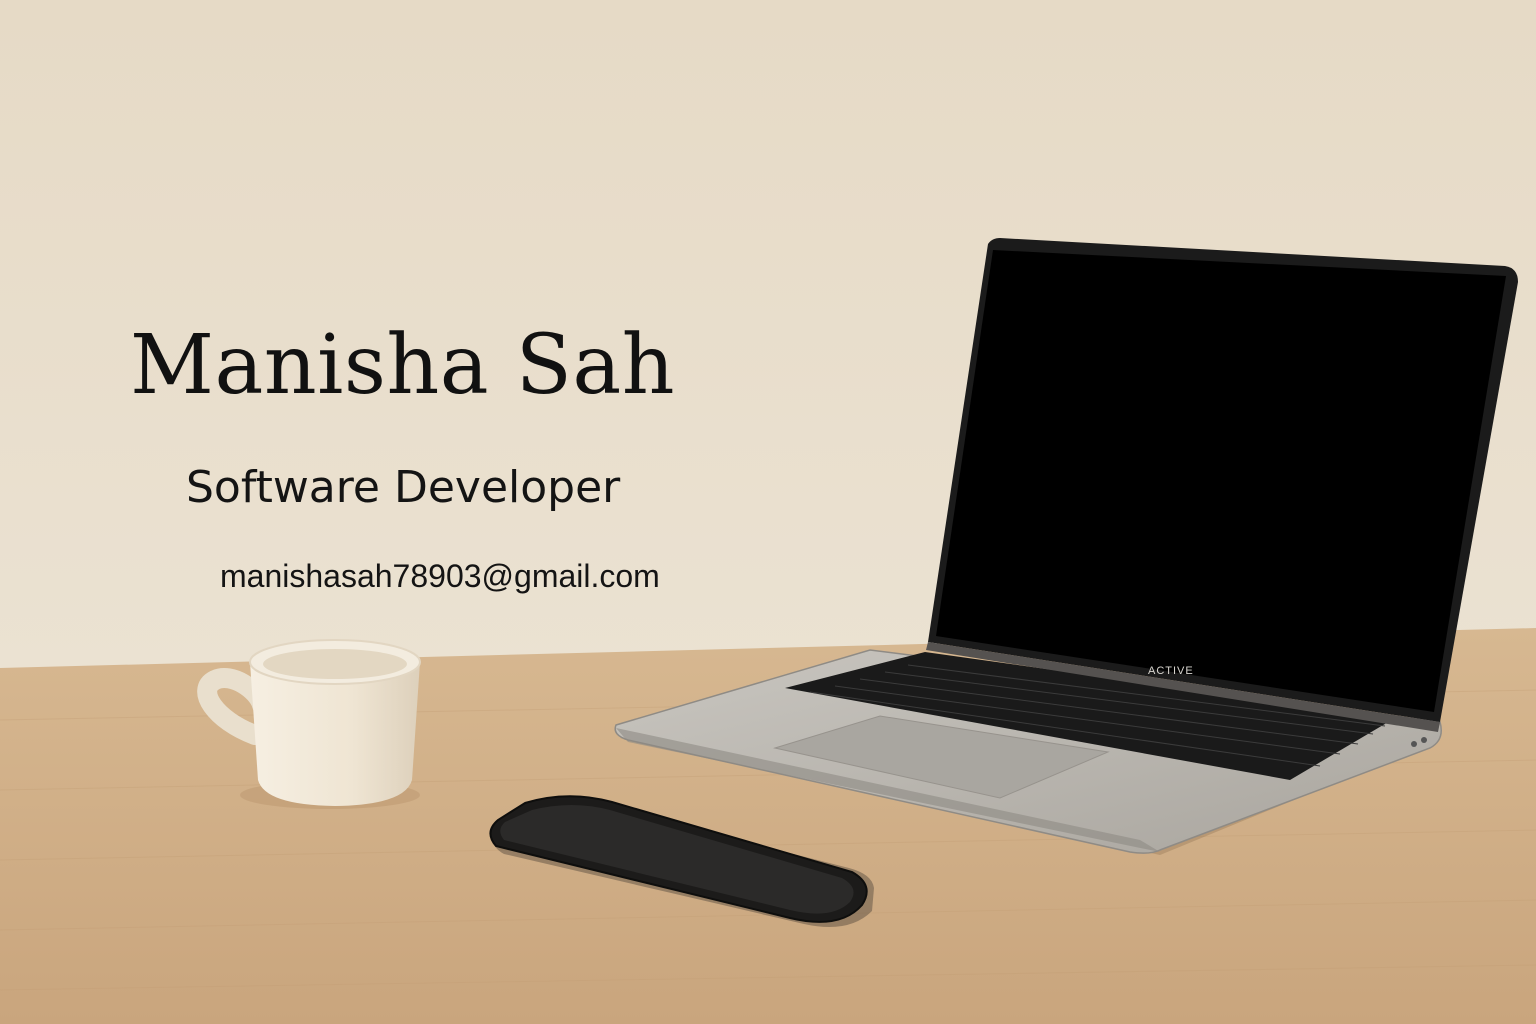 Image resolution: width=1536 pixels, height=1024 pixels. I want to click on laptop-brand-label: ACTIVE, so click(1171, 671).